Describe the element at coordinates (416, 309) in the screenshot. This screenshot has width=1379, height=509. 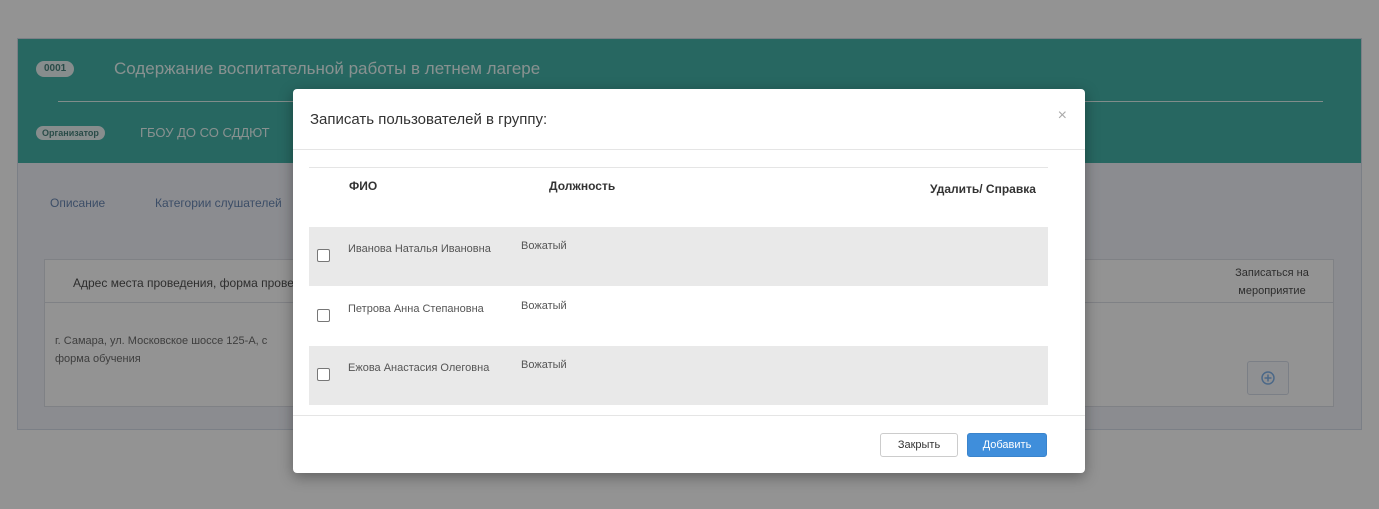
I see `row-fio: Петрова Анна Степановна` at that location.